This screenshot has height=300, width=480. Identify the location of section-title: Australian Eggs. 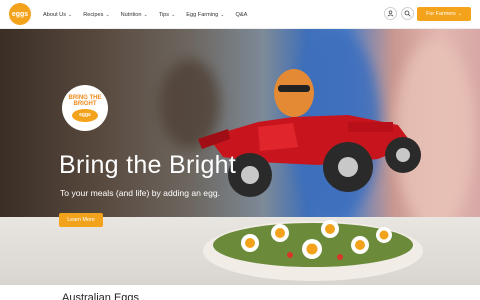
(101, 296).